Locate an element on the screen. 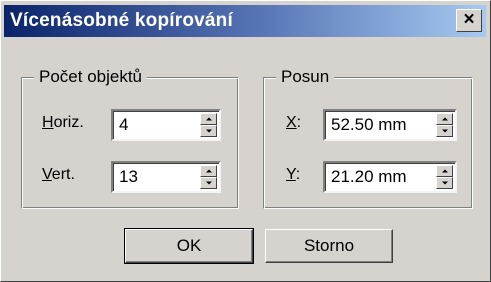 This screenshot has width=491, height=282. y-up-arrow-icon is located at coordinates (444, 171).